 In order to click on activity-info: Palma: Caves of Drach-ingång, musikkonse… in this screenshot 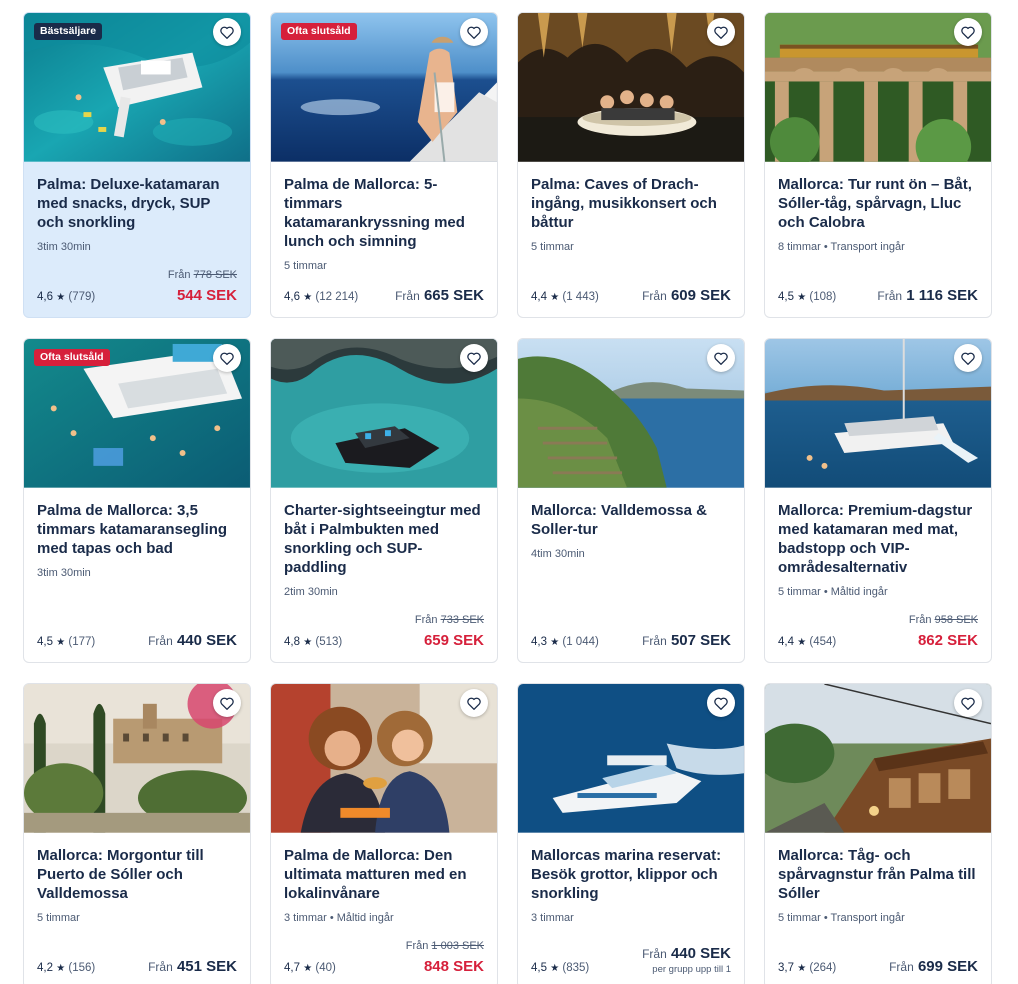, I will do `click(631, 240)`.